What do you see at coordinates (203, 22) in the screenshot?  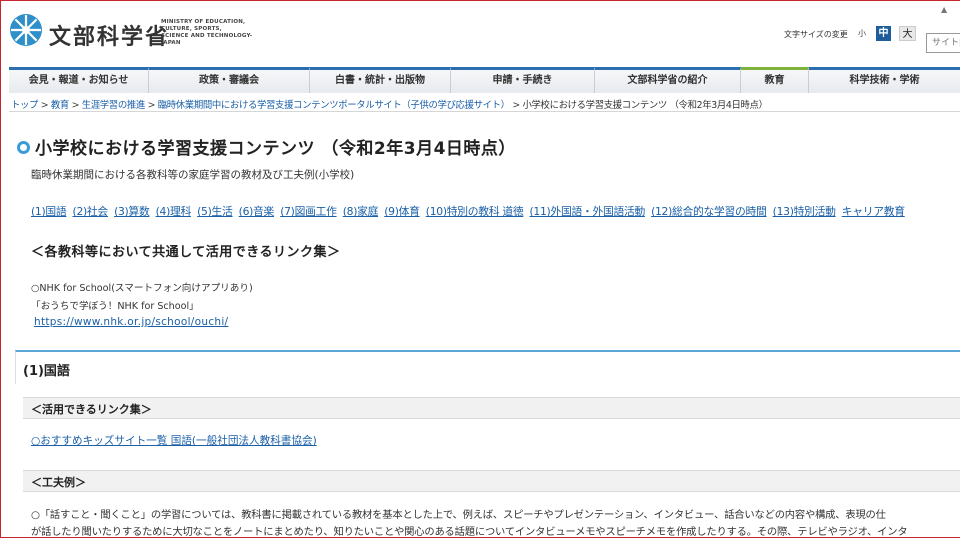 I see `site-subtitle-line: MINISTRY OF EDUCATION,` at bounding box center [203, 22].